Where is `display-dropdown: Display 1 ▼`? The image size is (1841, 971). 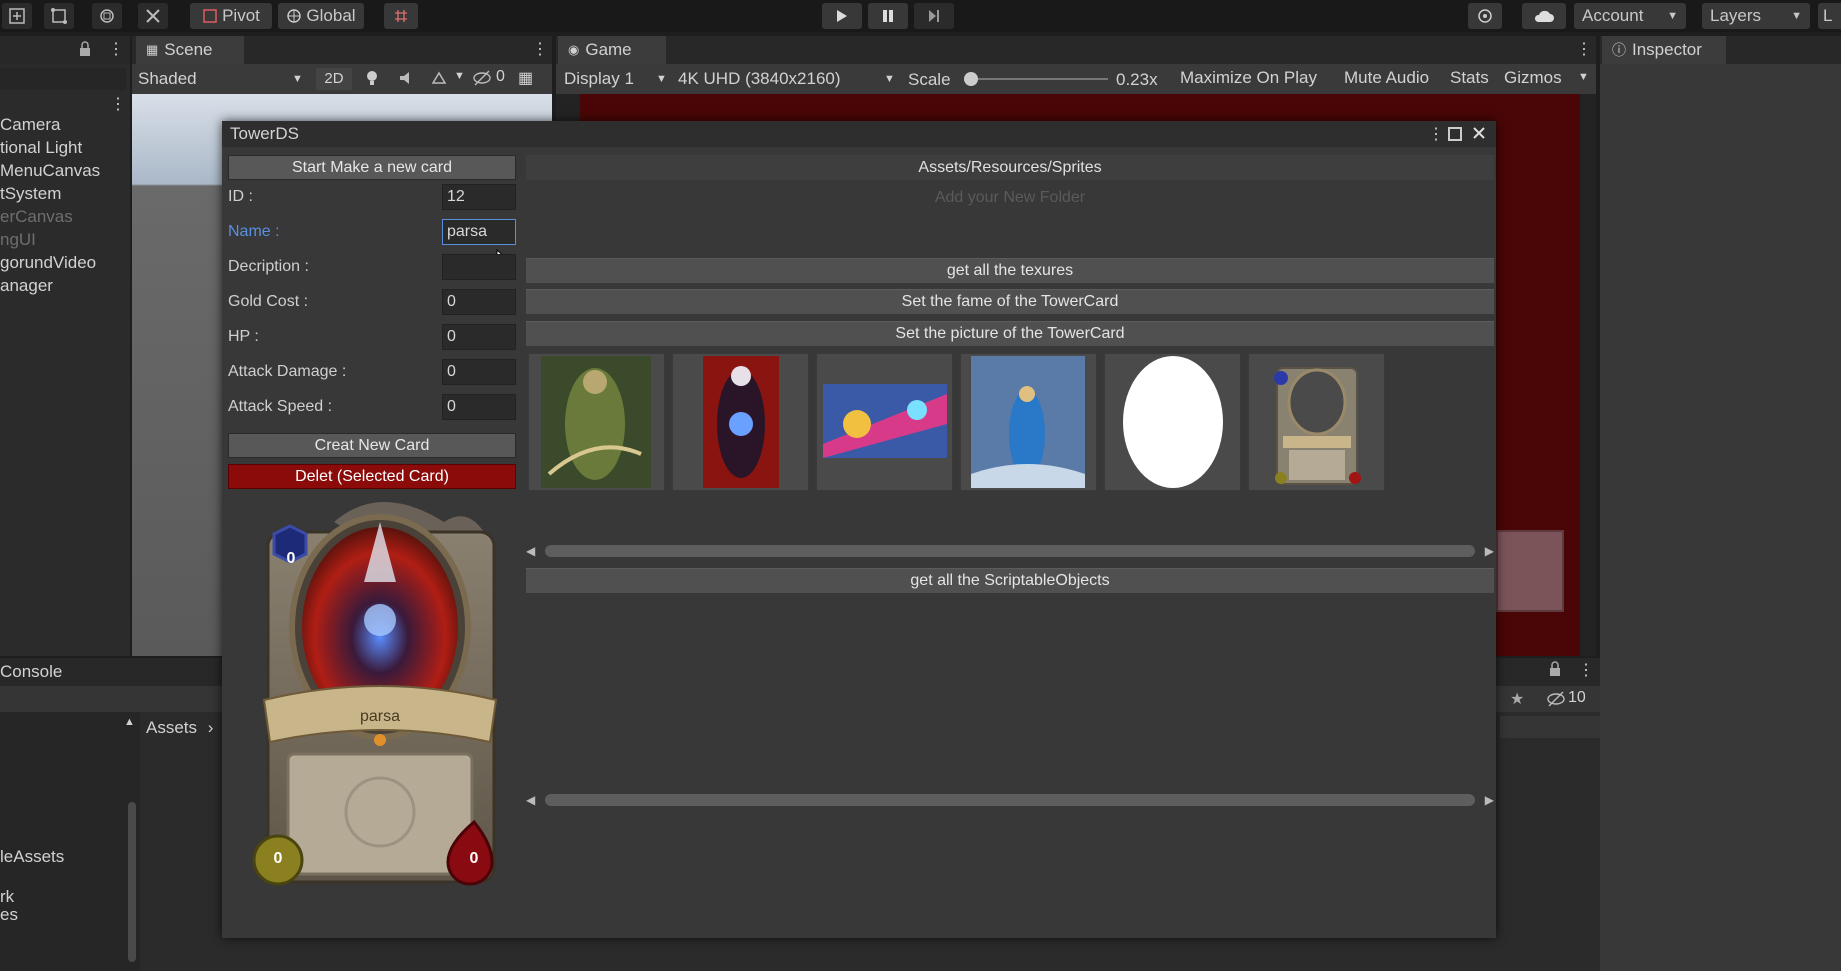 display-dropdown: Display 1 ▼ is located at coordinates (616, 79).